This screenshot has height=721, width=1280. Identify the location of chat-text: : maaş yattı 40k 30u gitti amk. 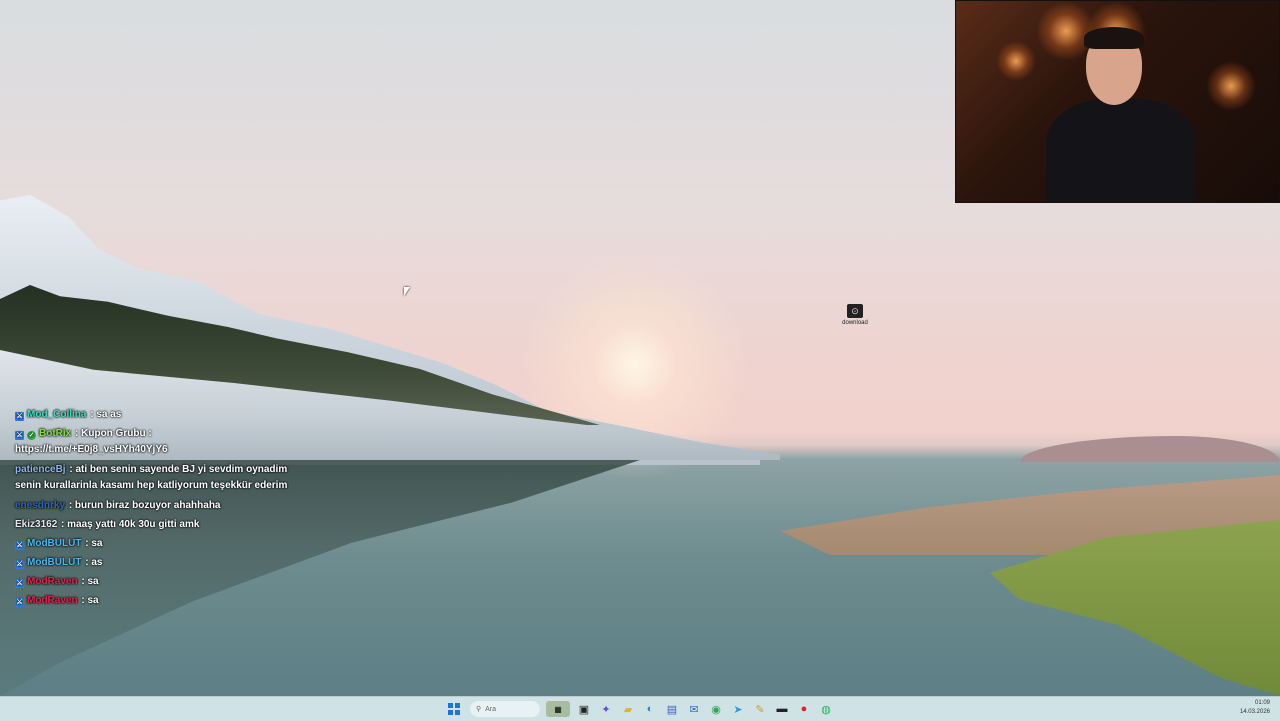
(130, 524).